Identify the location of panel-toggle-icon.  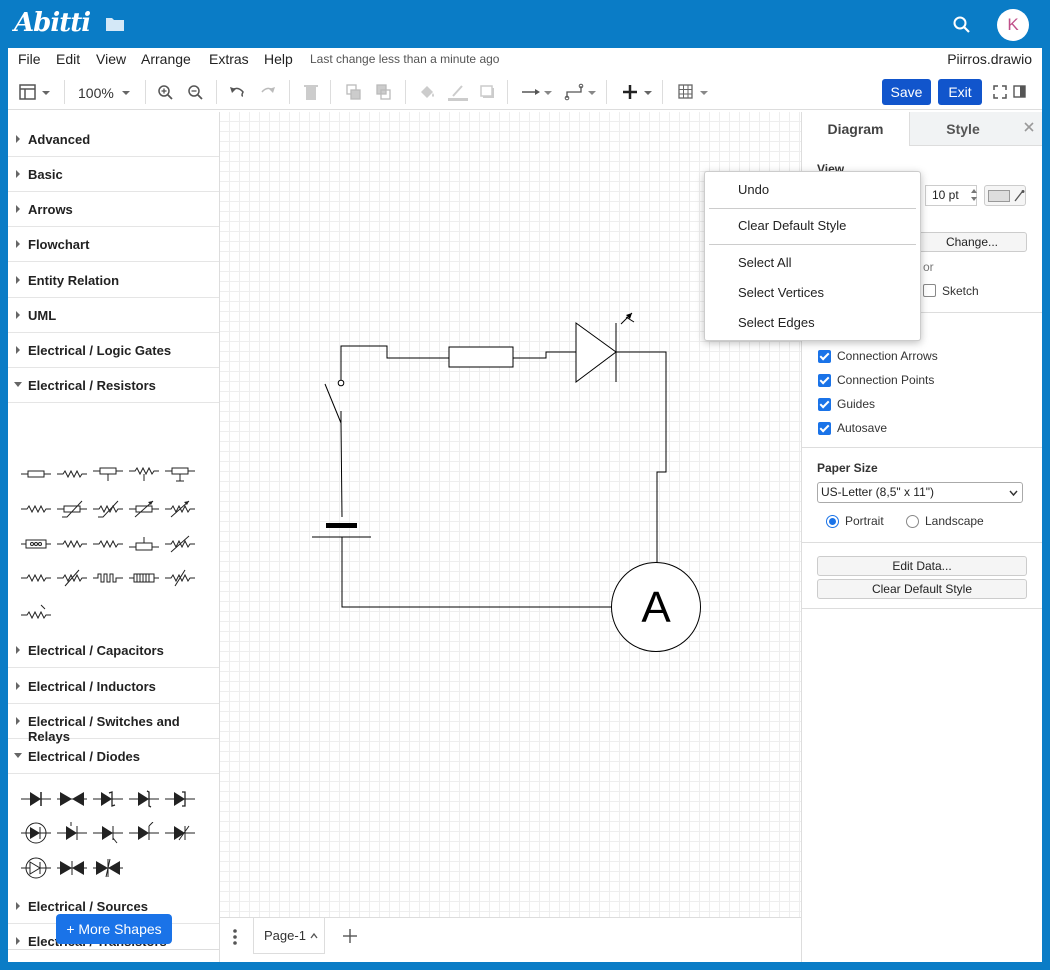
(1020, 92).